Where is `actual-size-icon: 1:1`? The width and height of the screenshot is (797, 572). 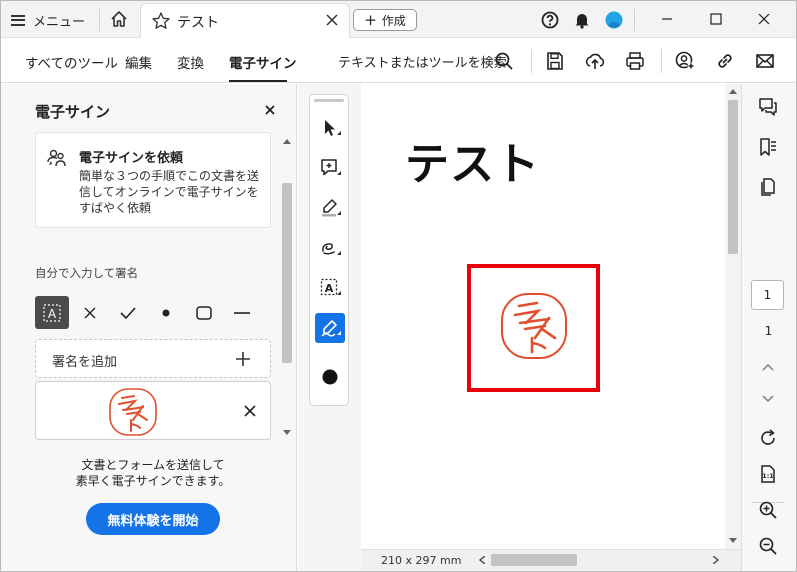
actual-size-icon: 1:1 is located at coordinates (768, 474).